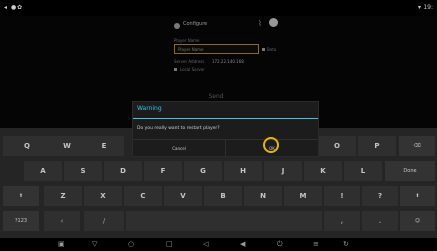 This screenshot has width=437, height=251. What do you see at coordinates (183, 196) in the screenshot?
I see `key-v: V` at bounding box center [183, 196].